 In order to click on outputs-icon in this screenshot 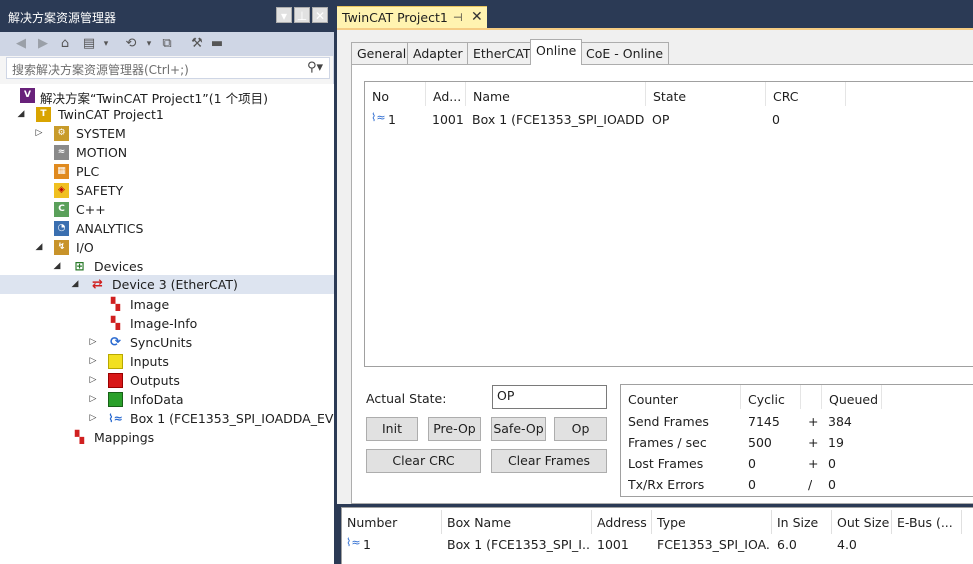, I will do `click(115, 380)`.